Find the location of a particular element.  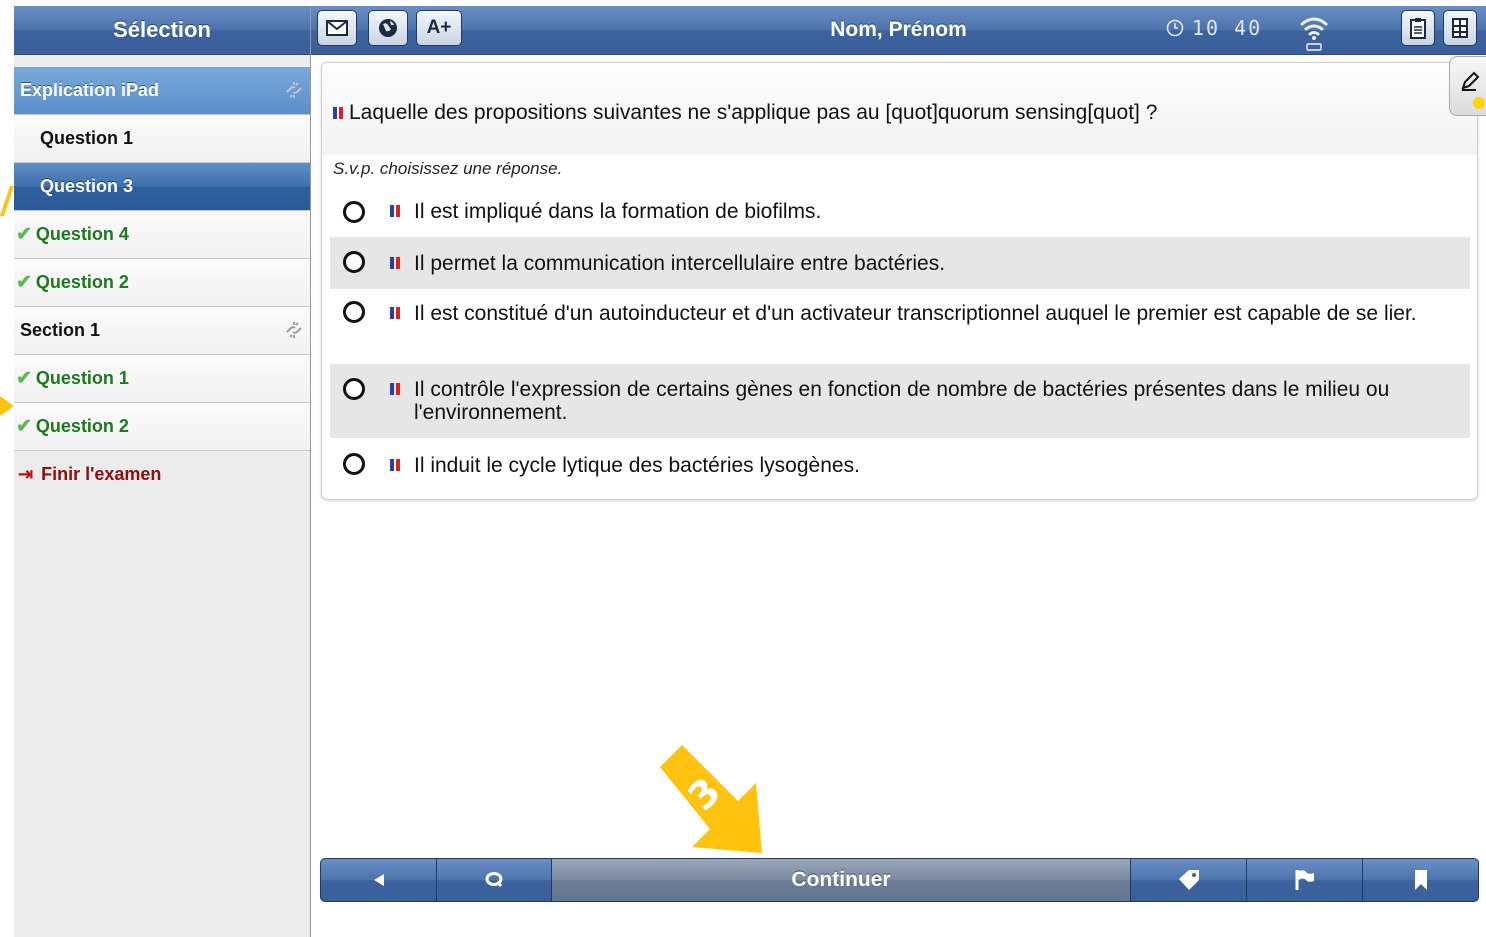

bookmark-icon is located at coordinates (1420, 880).